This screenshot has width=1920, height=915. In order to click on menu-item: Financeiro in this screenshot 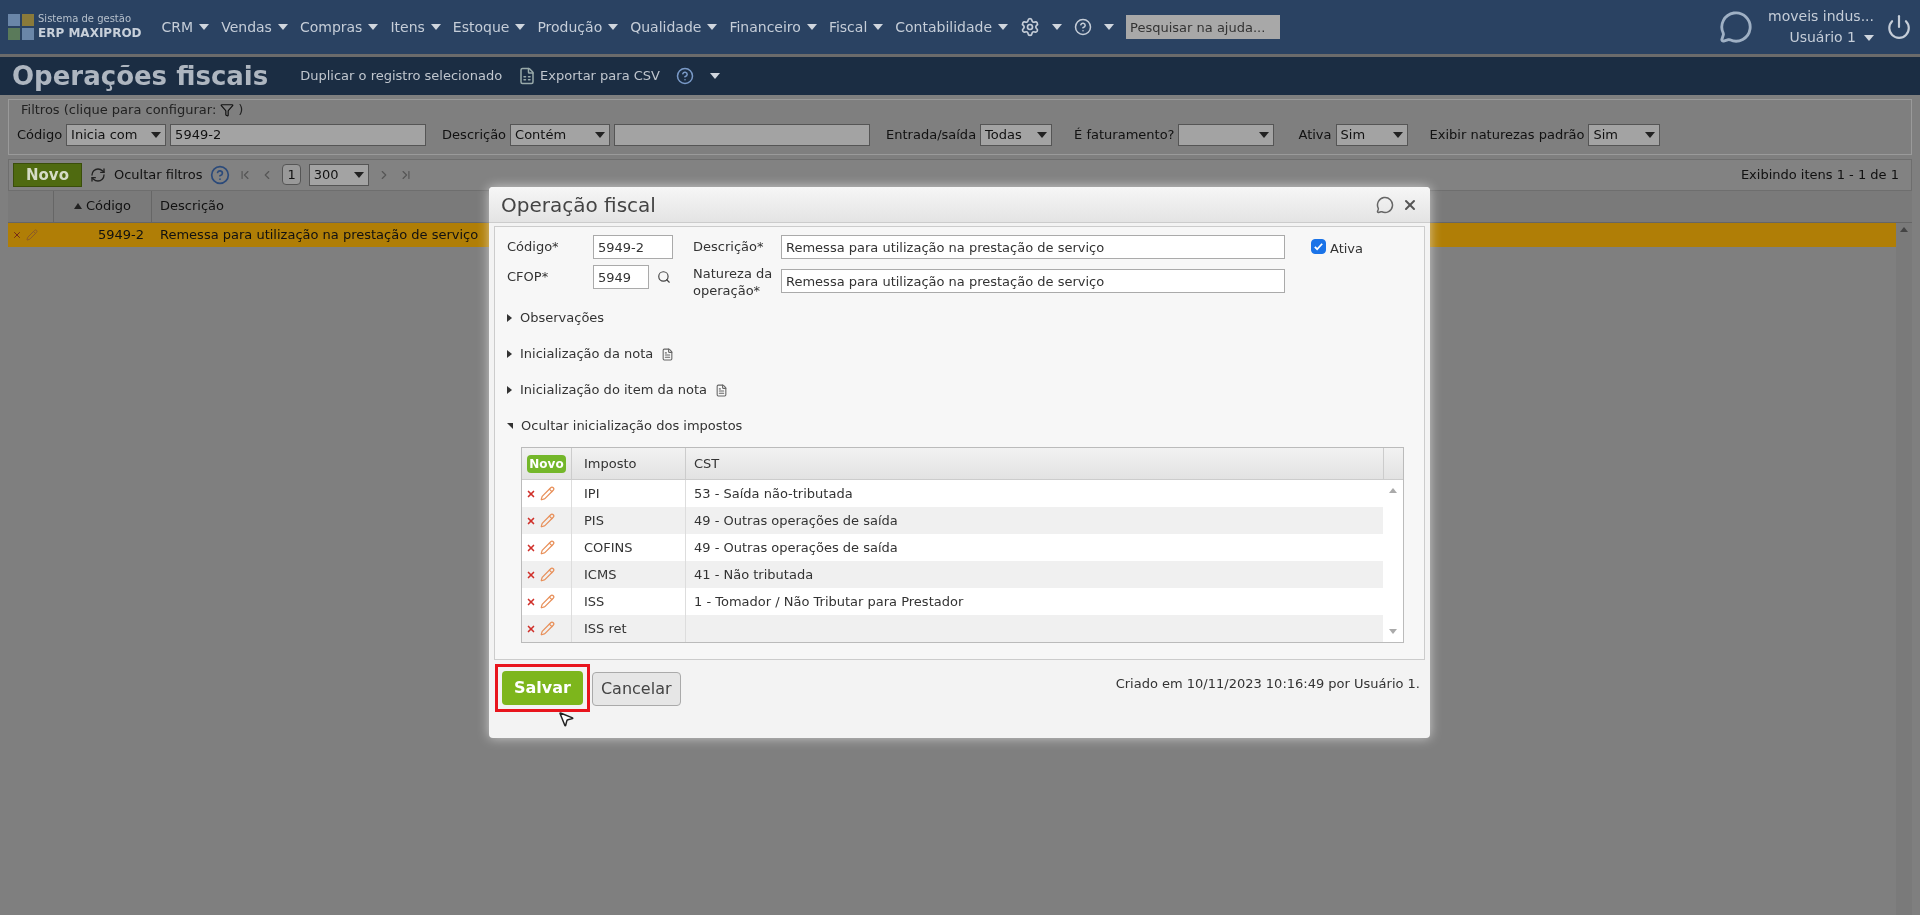, I will do `click(773, 27)`.